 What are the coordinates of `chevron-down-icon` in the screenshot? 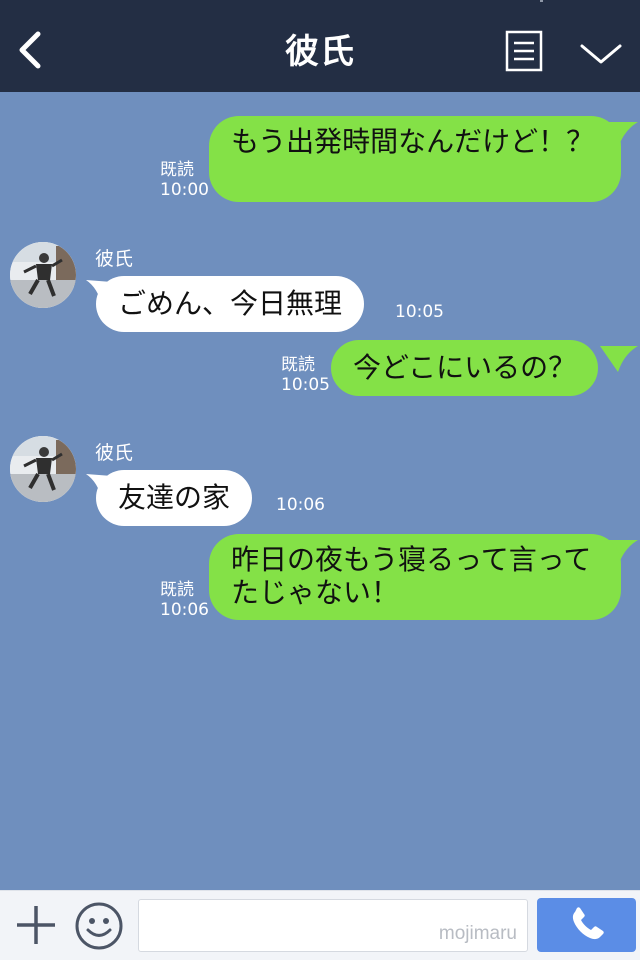 It's located at (601, 54).